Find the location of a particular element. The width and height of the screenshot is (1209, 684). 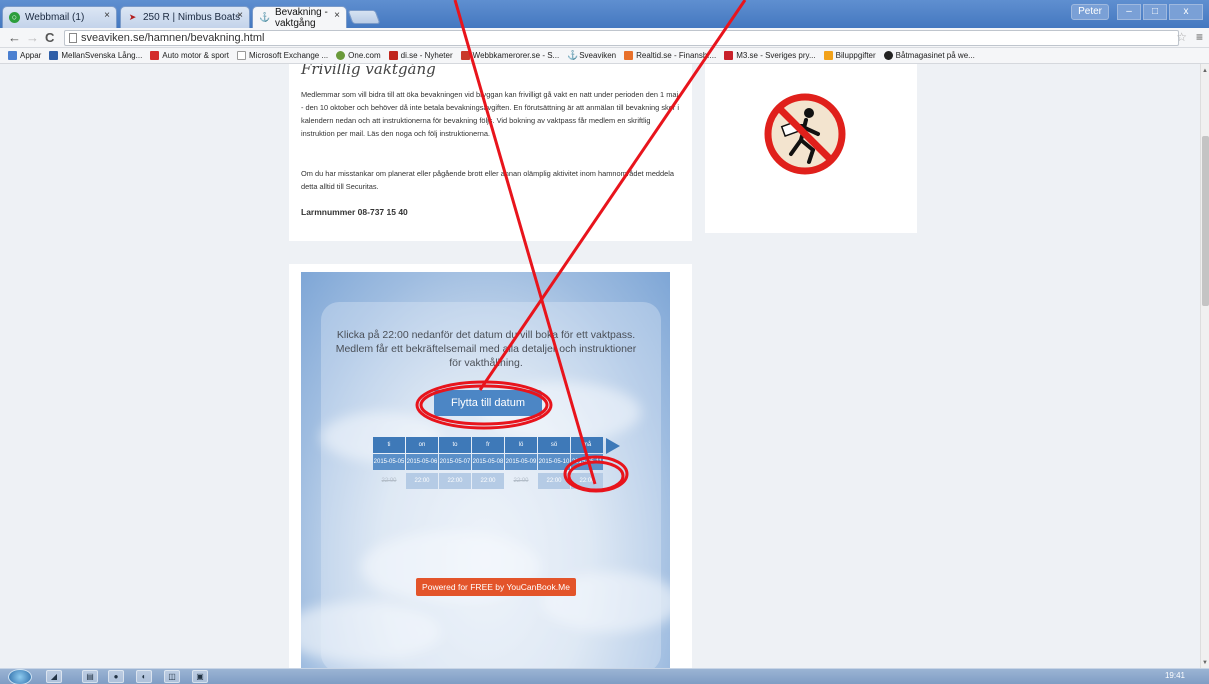

batmagasinet-icon is located at coordinates (888, 55).